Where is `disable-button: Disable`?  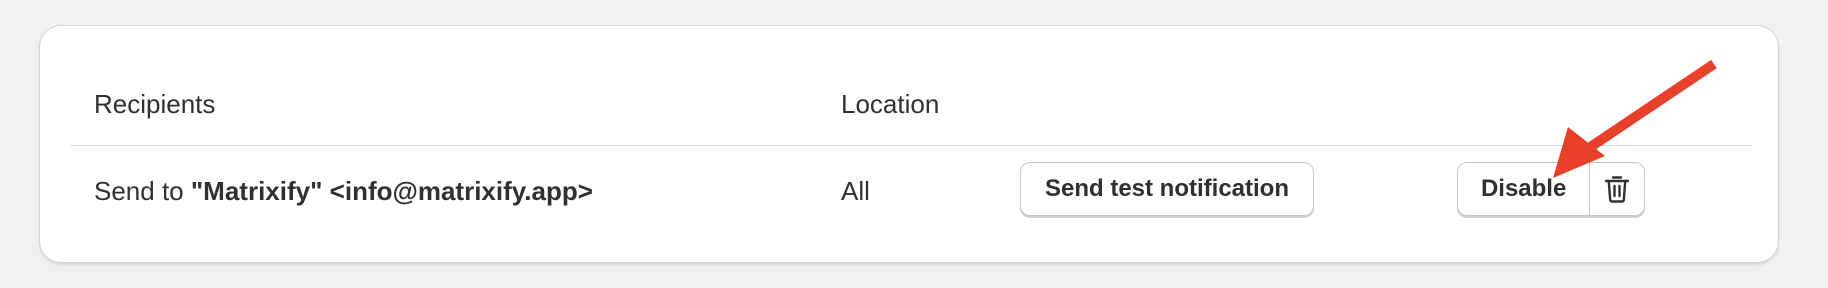 disable-button: Disable is located at coordinates (1524, 189).